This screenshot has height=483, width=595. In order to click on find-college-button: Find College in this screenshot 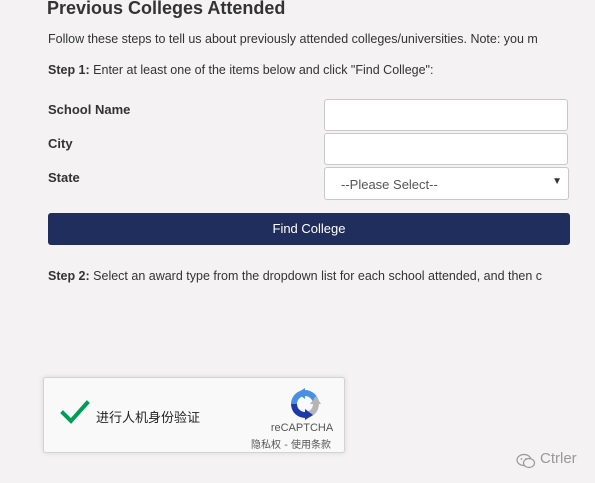, I will do `click(309, 229)`.